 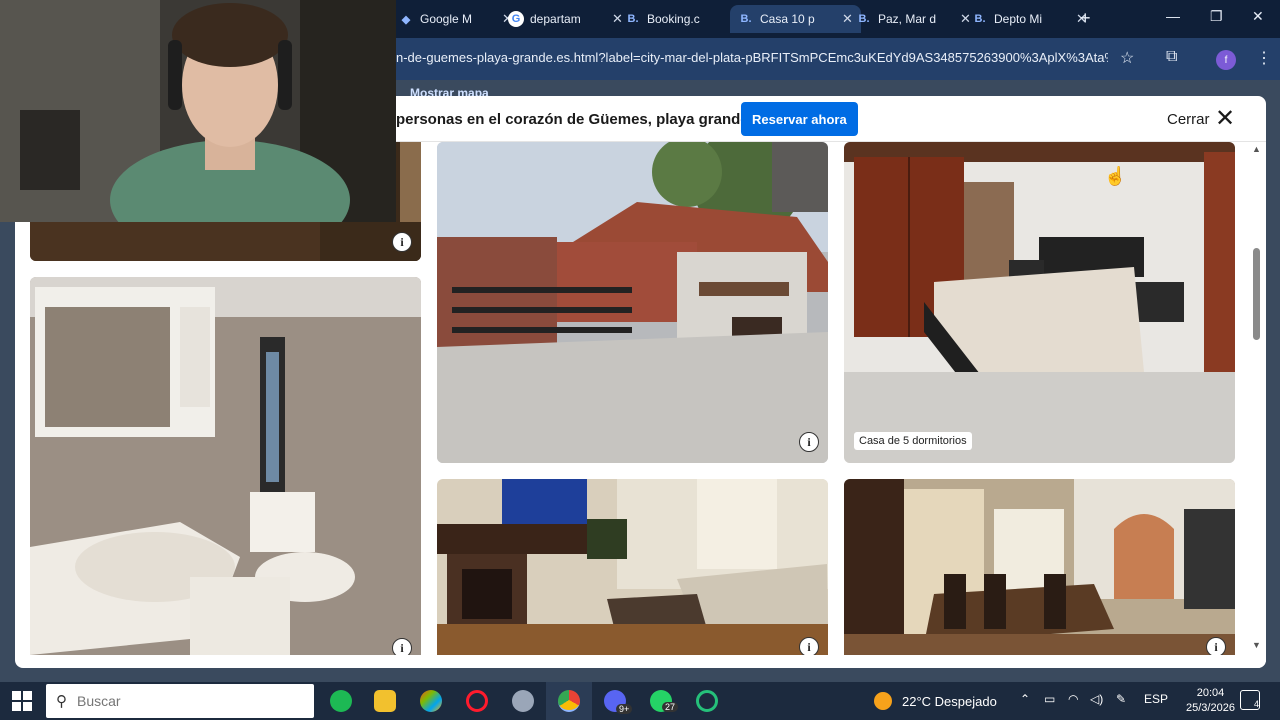 What do you see at coordinates (913, 441) in the screenshot?
I see `photo-caption: Casa de 5 dormitorios` at bounding box center [913, 441].